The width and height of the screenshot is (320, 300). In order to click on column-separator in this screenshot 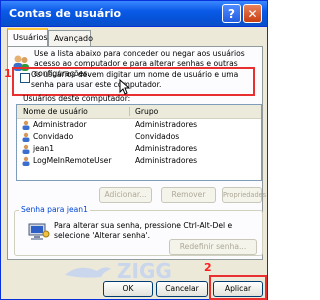, I will do `click(129, 111)`.